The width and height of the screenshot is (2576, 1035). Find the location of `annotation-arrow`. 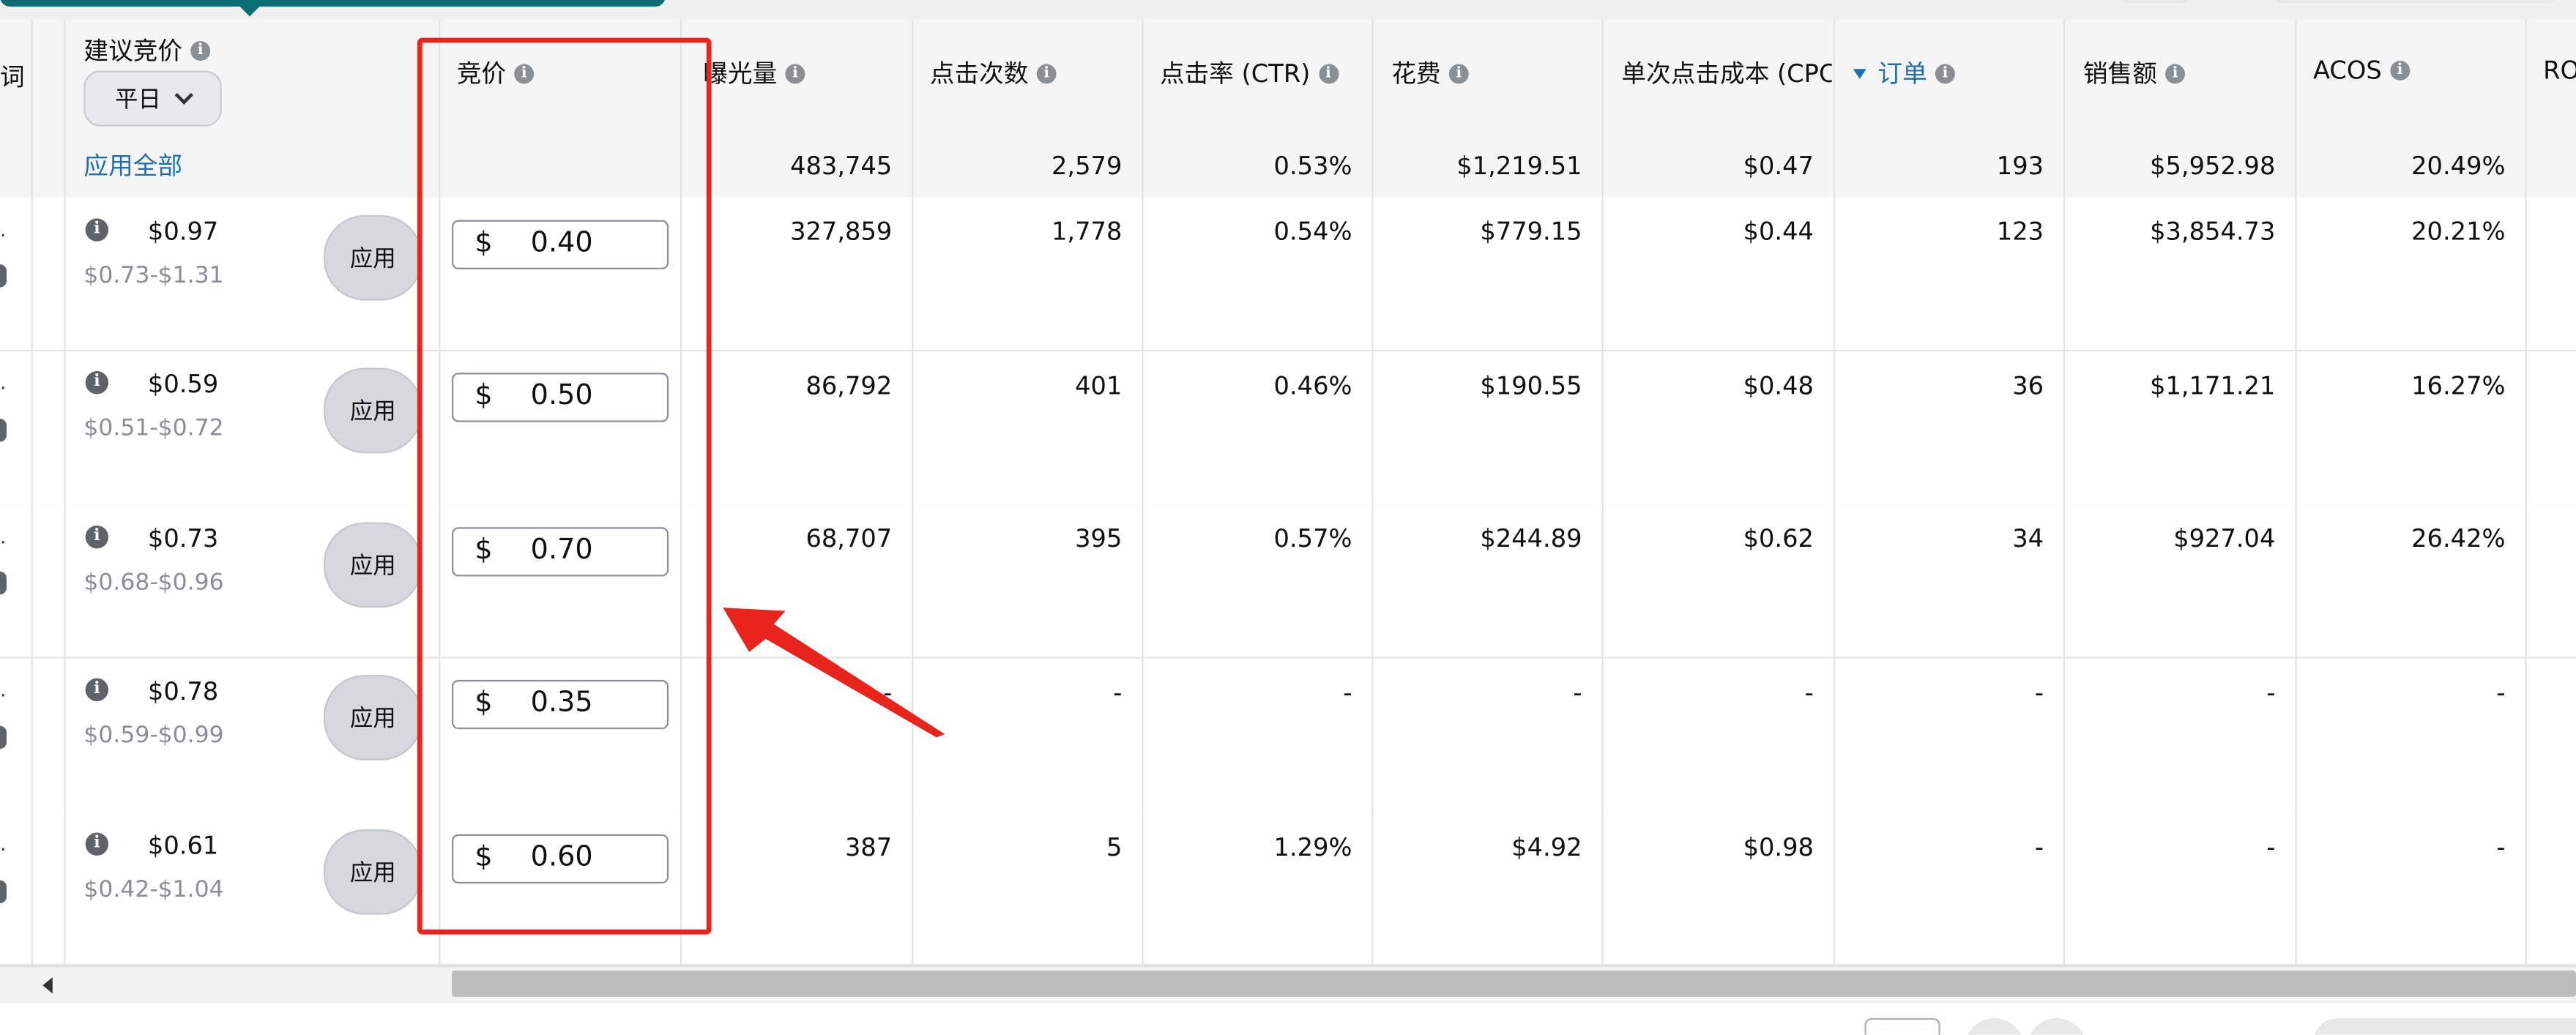

annotation-arrow is located at coordinates (834, 673).